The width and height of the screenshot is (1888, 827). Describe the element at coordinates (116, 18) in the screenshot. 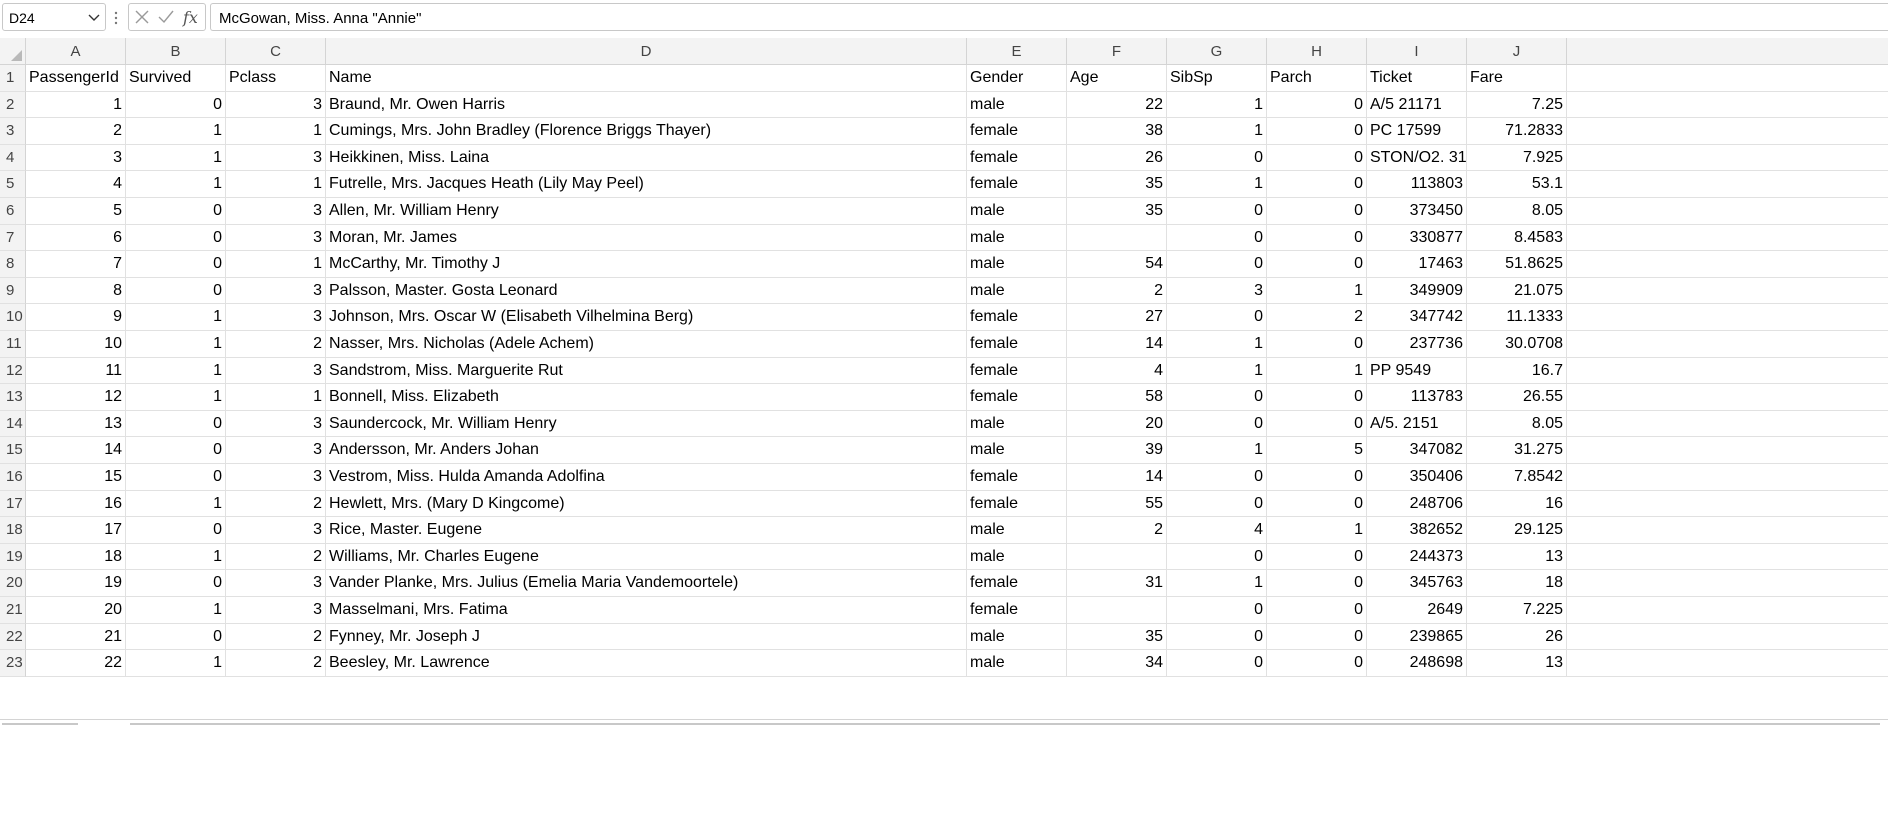

I see `more-dots-icon` at that location.